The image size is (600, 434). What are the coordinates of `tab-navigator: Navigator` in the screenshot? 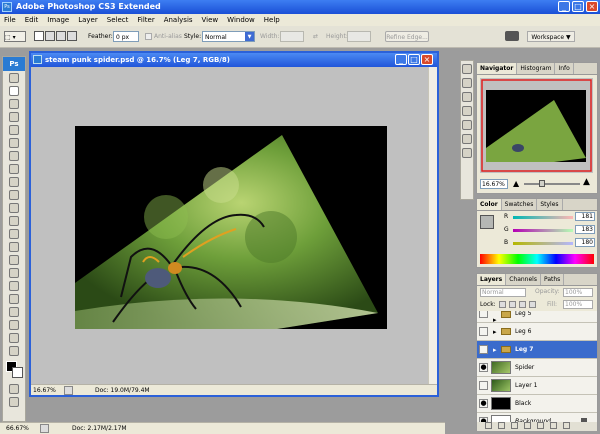 It's located at (497, 68).